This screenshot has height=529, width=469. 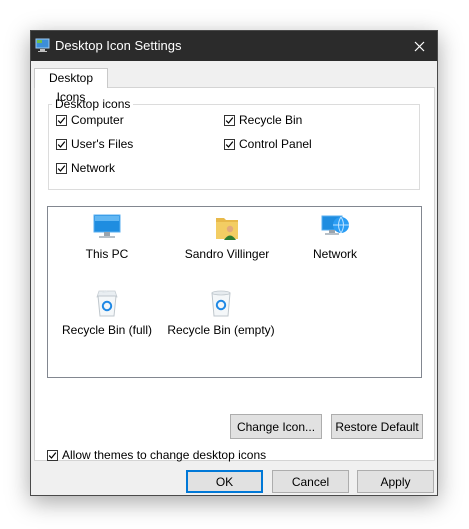 I want to click on icon-item-this-pc: This PC, so click(x=107, y=236).